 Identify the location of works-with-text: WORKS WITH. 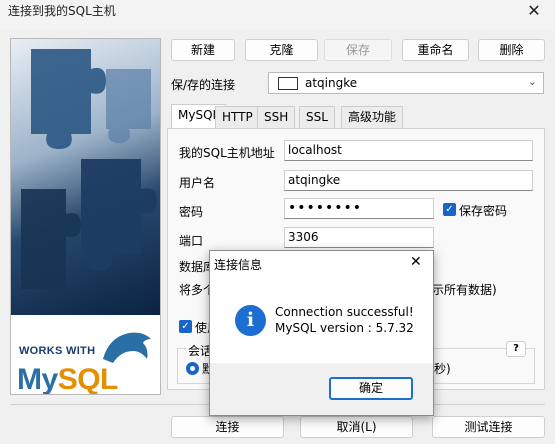
(57, 351).